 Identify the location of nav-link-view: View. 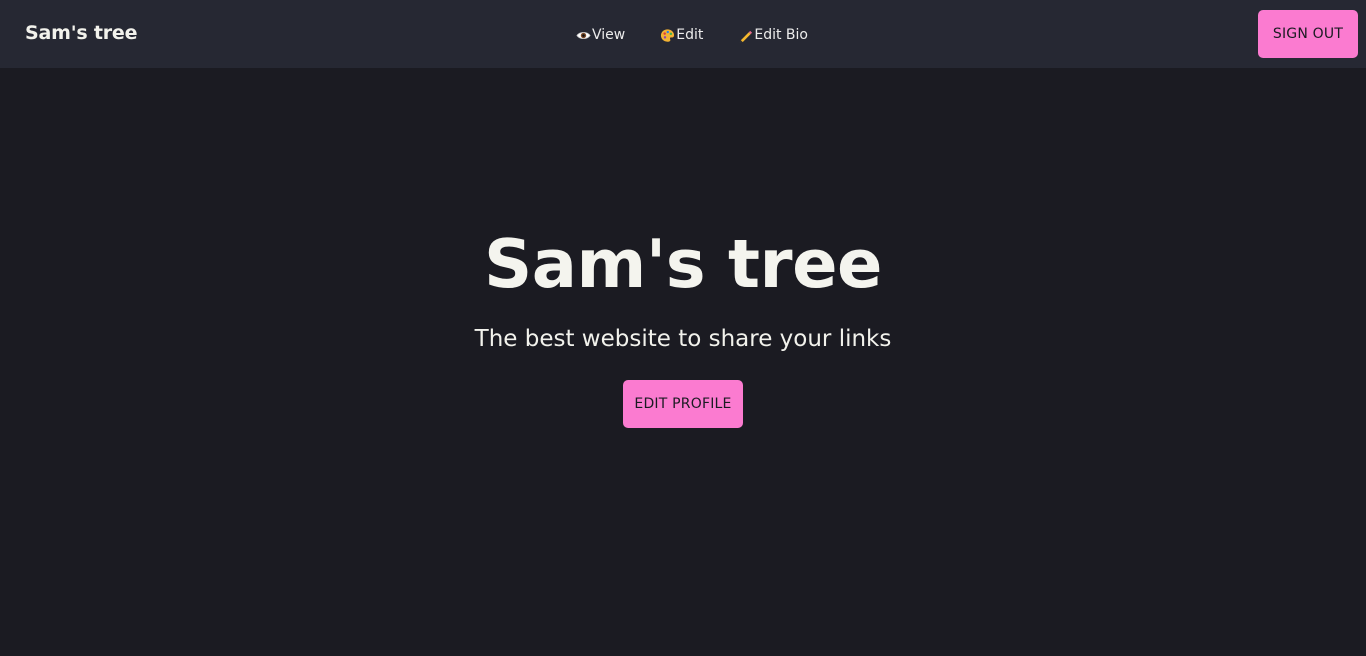
(600, 35).